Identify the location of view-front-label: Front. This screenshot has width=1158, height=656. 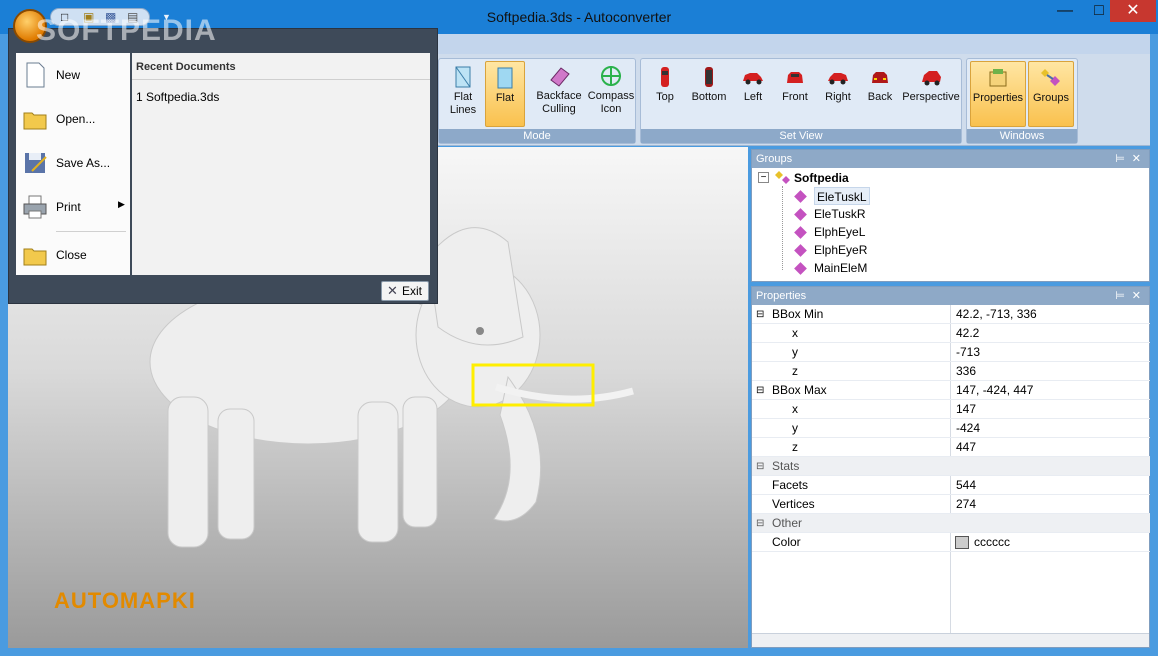
(795, 97).